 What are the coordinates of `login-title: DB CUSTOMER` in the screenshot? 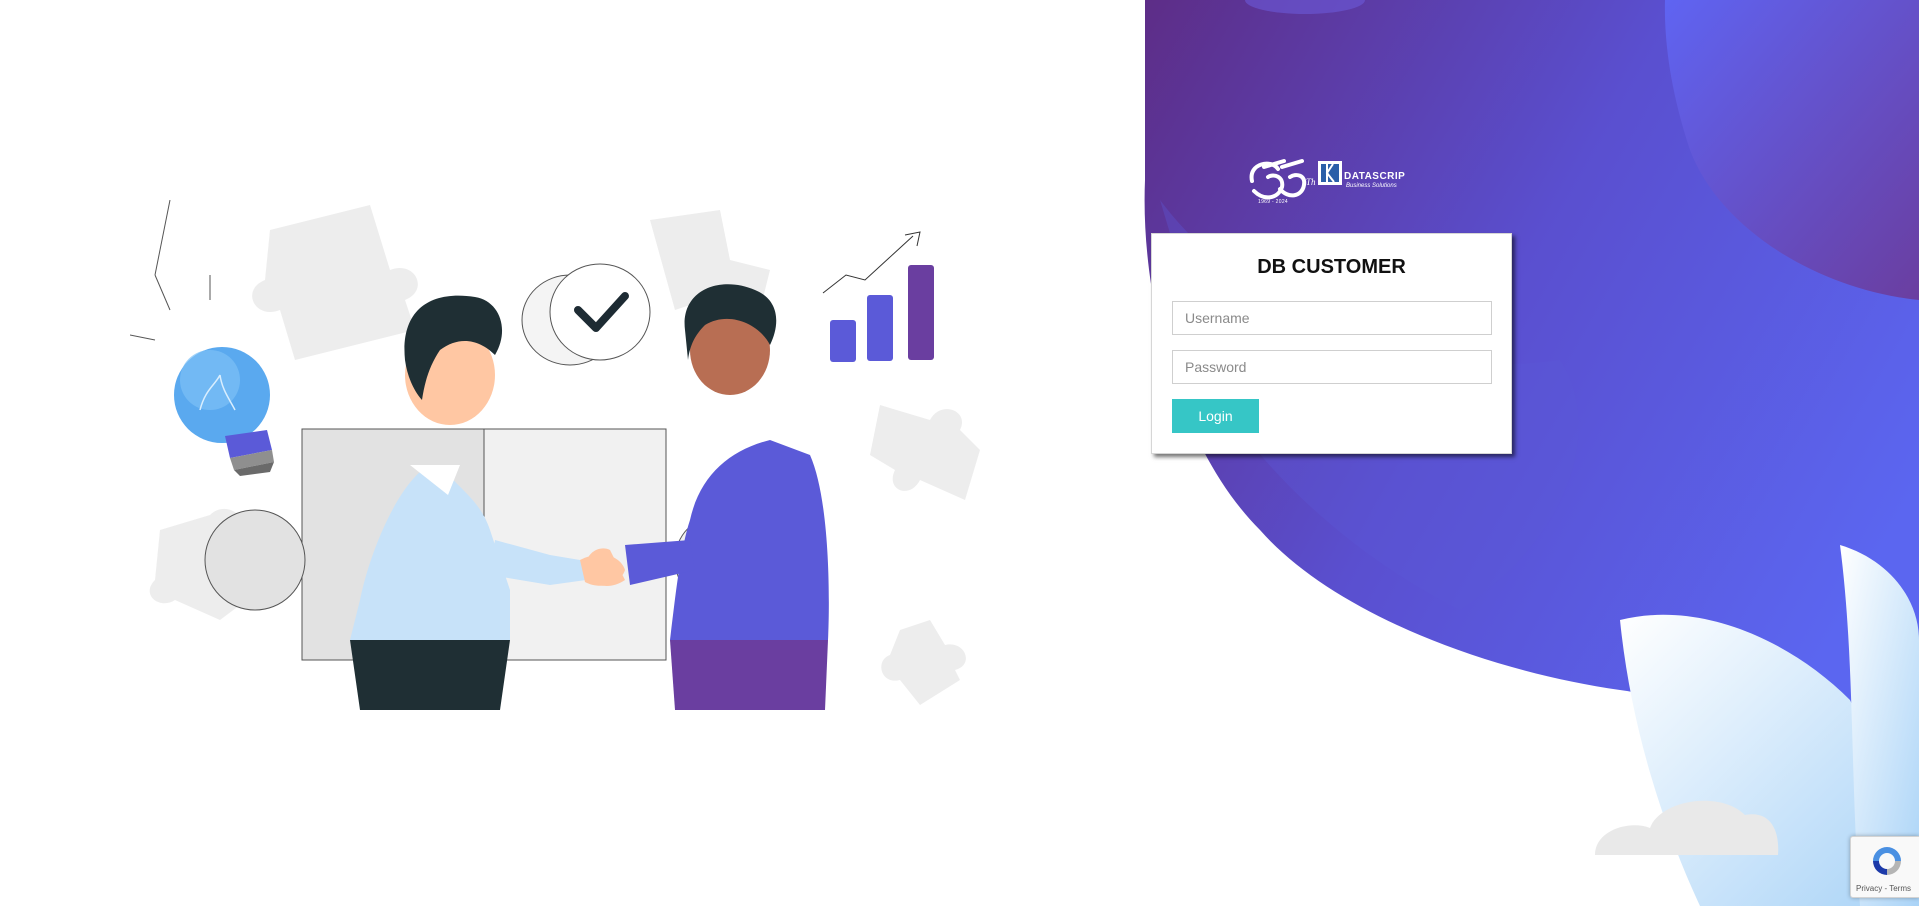 It's located at (1331, 267).